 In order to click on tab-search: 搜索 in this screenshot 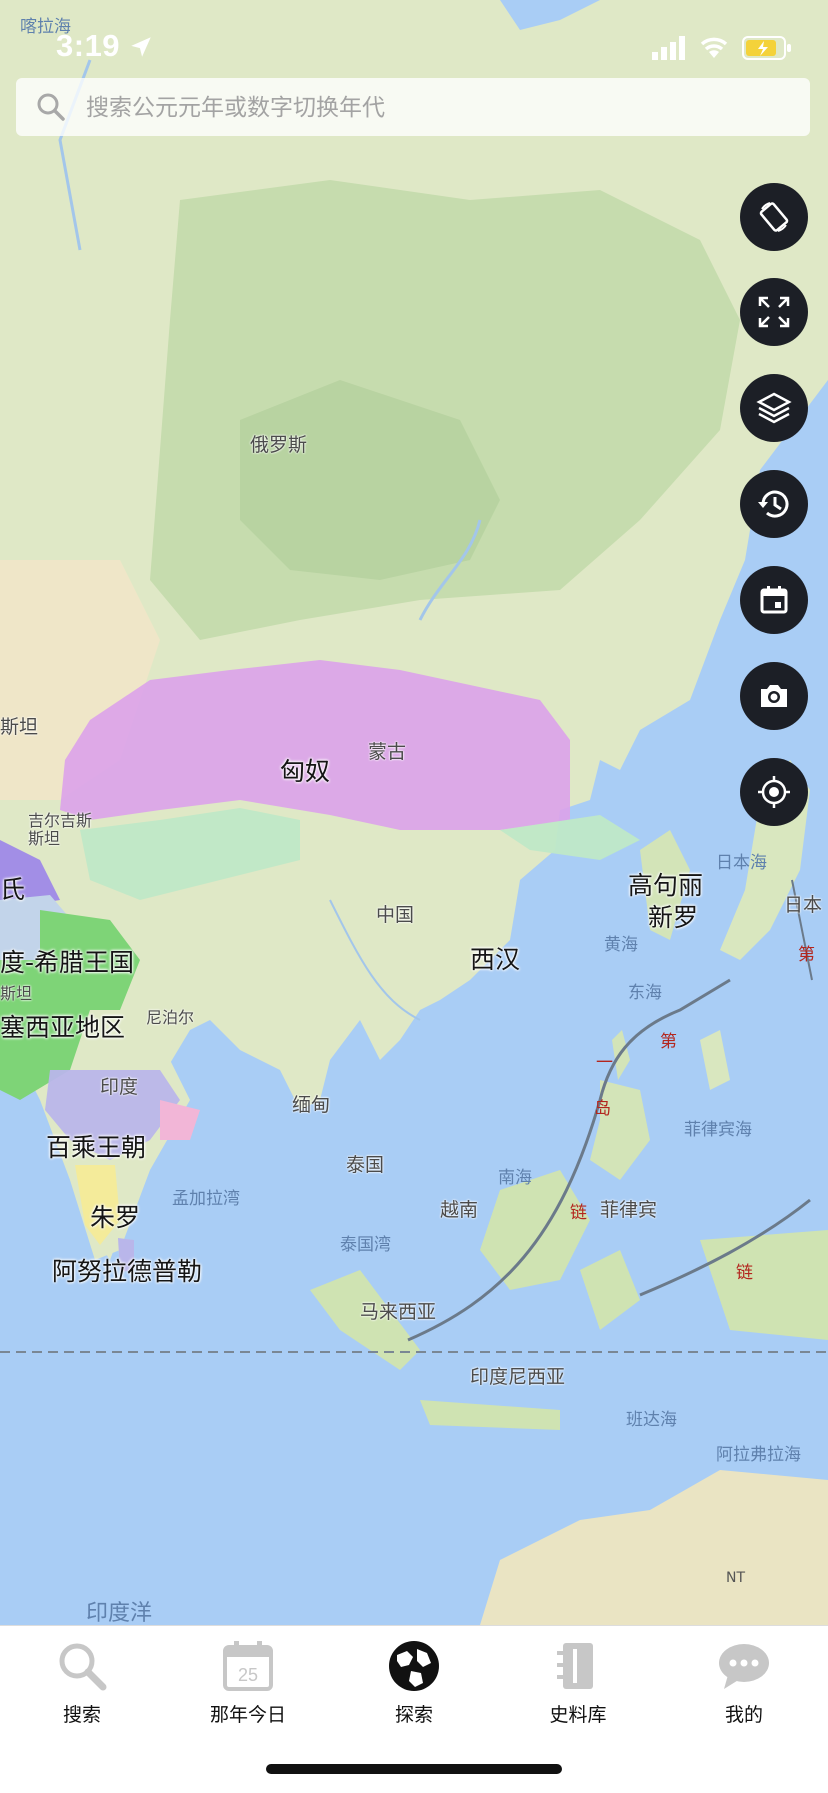, I will do `click(82, 1682)`.